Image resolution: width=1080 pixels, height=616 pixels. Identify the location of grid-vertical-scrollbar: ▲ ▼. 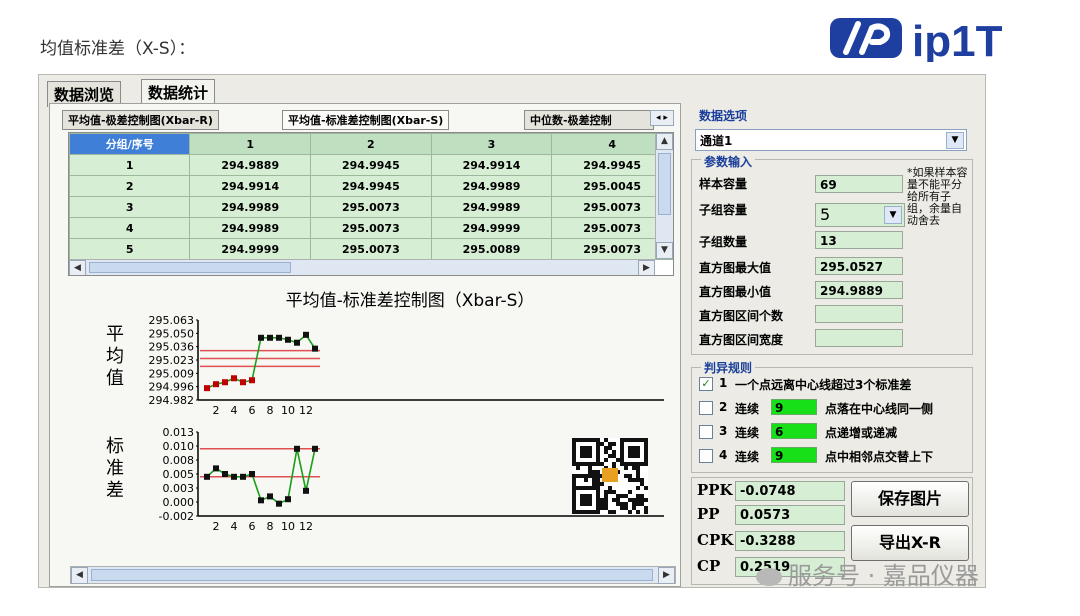
(664, 196).